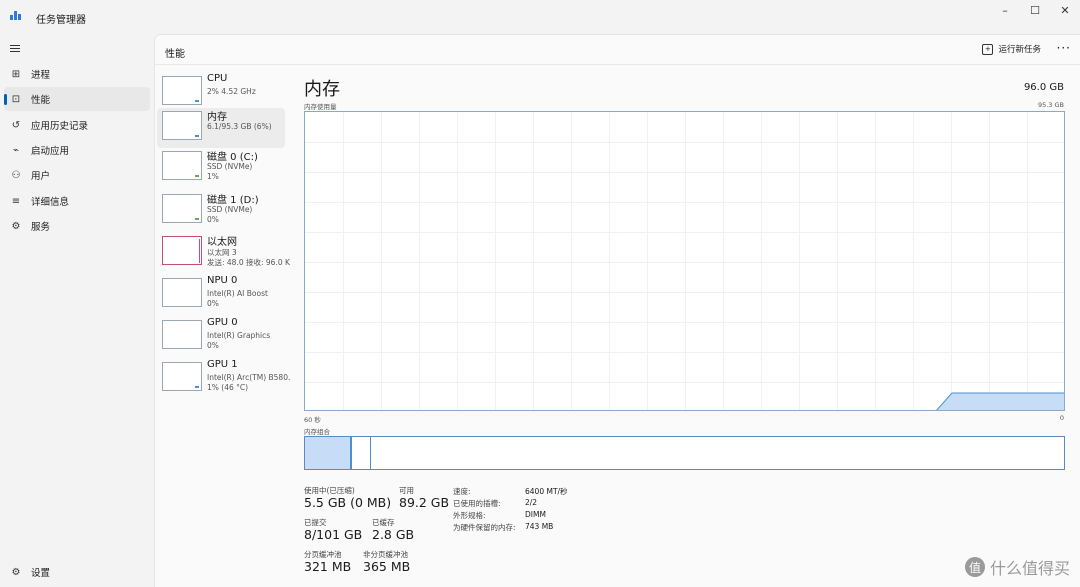 Image resolution: width=1080 pixels, height=587 pixels. I want to click on performance-icon: ⊡, so click(16, 99).